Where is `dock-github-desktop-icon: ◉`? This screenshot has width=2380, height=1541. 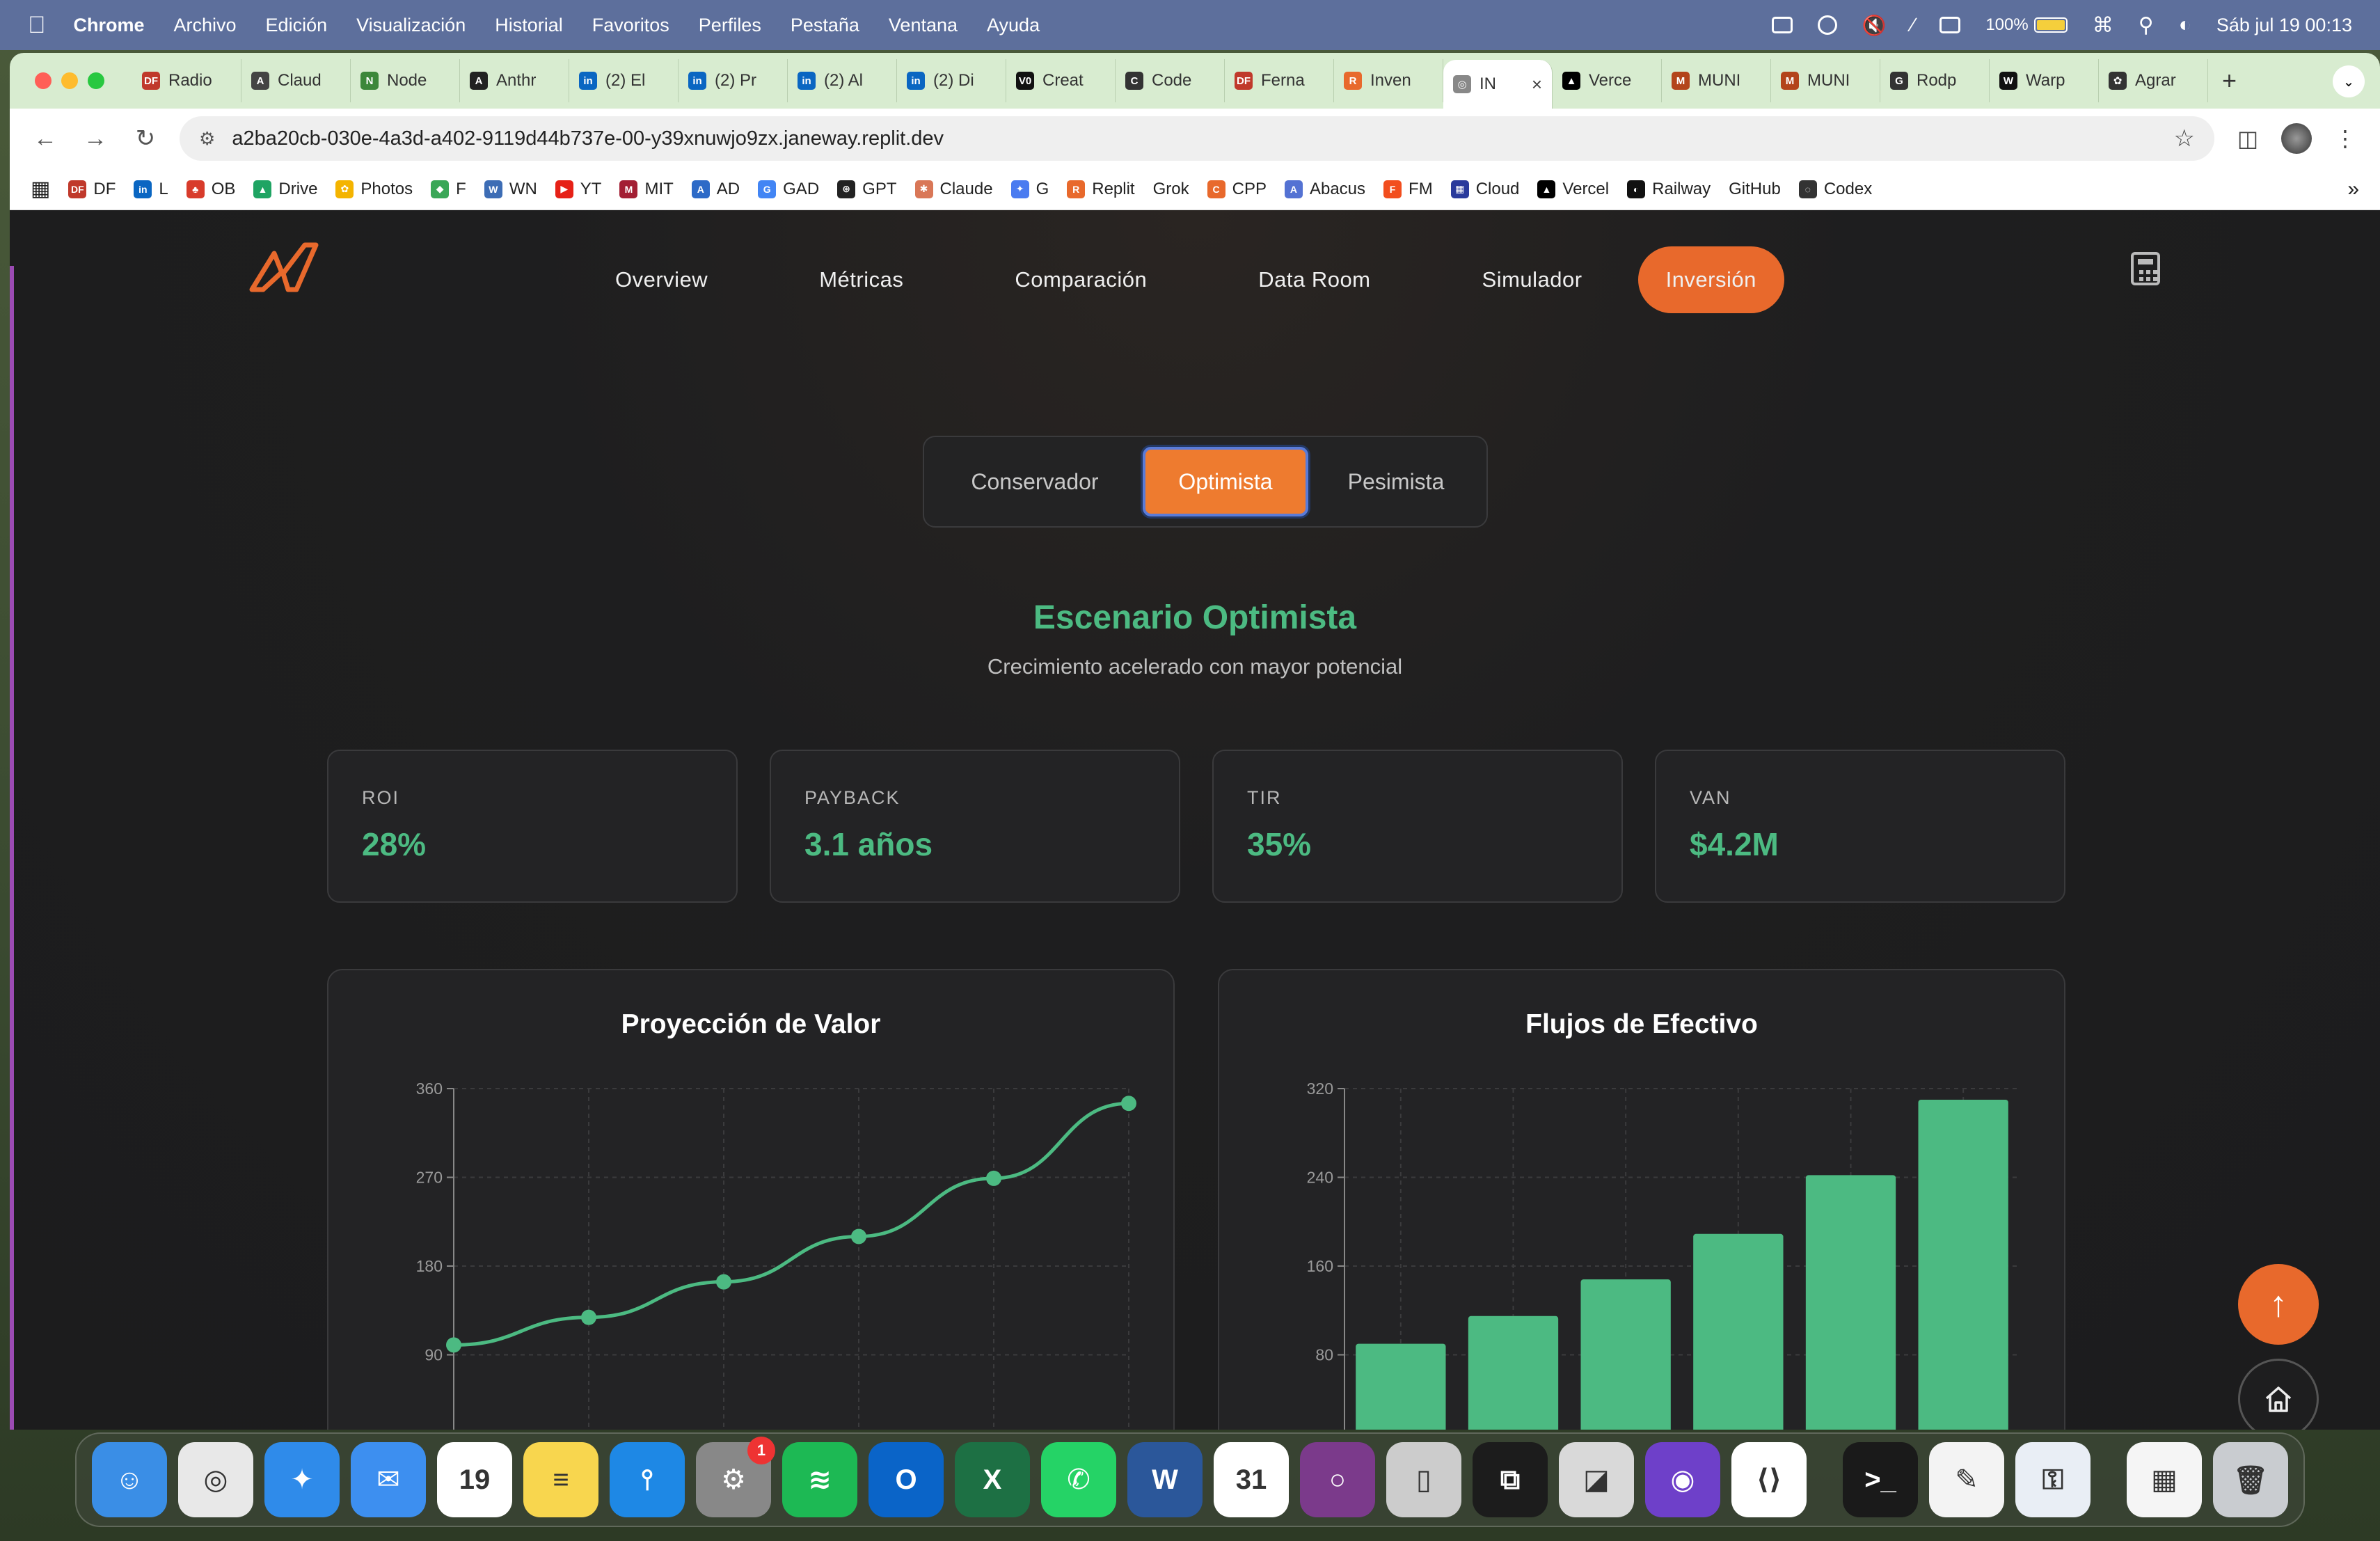
dock-github-desktop-icon: ◉ is located at coordinates (1682, 1479).